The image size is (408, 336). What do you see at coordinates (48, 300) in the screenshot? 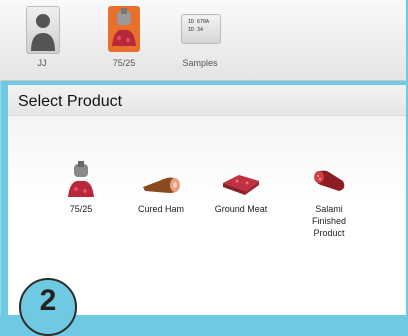
I see `step-number: 2` at bounding box center [48, 300].